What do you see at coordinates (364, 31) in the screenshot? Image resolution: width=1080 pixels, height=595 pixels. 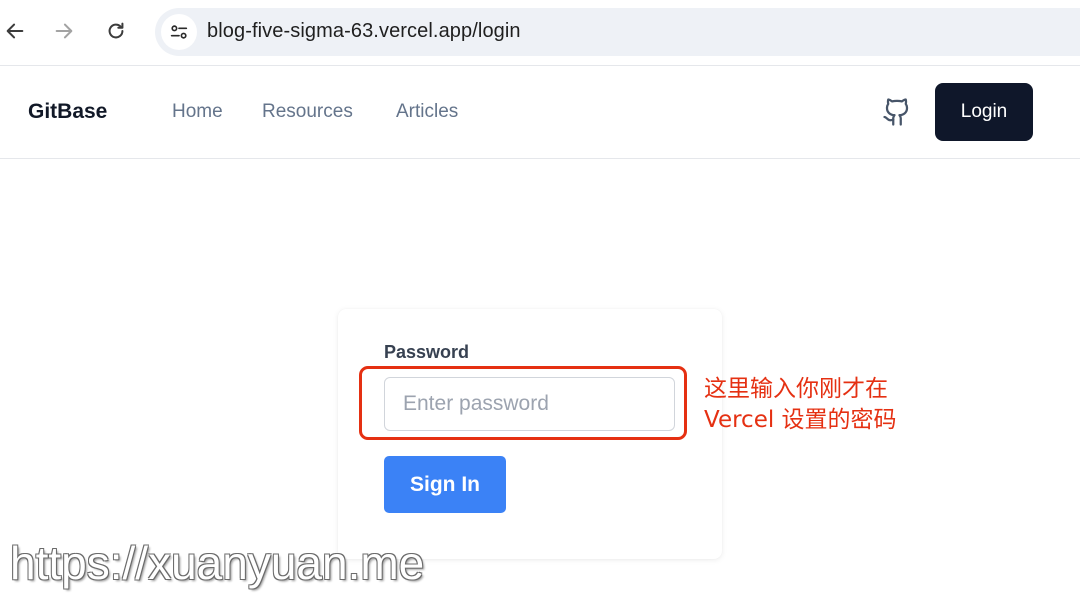 I see `url-text: blog-five-sigma-63.vercel.app/login` at bounding box center [364, 31].